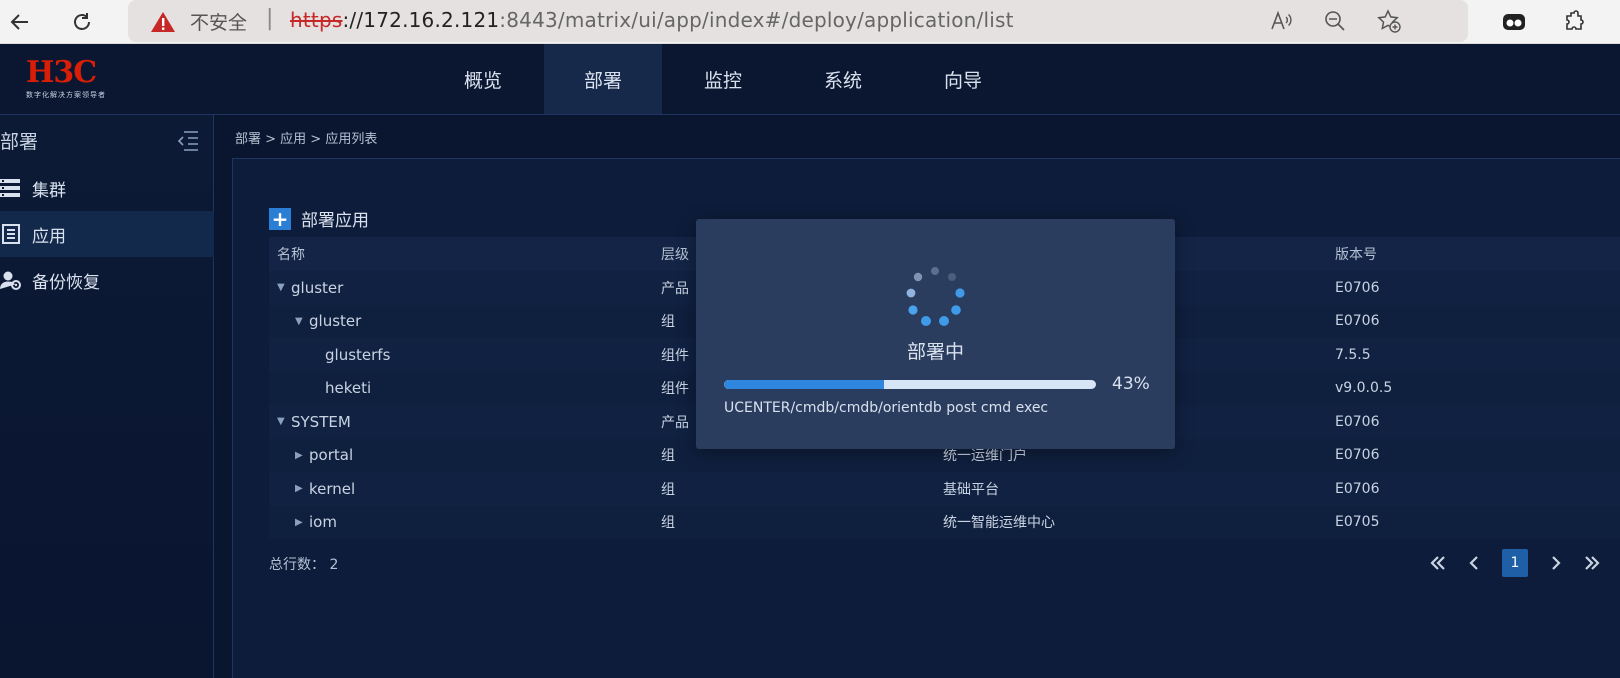  What do you see at coordinates (483, 79) in the screenshot?
I see `nav-overview: 概览` at bounding box center [483, 79].